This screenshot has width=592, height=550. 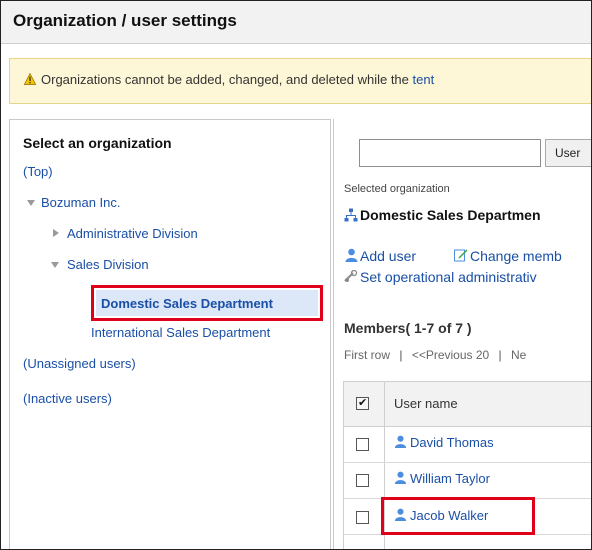 I want to click on tree-item-administrative-division: Administrative Division, so click(x=132, y=233).